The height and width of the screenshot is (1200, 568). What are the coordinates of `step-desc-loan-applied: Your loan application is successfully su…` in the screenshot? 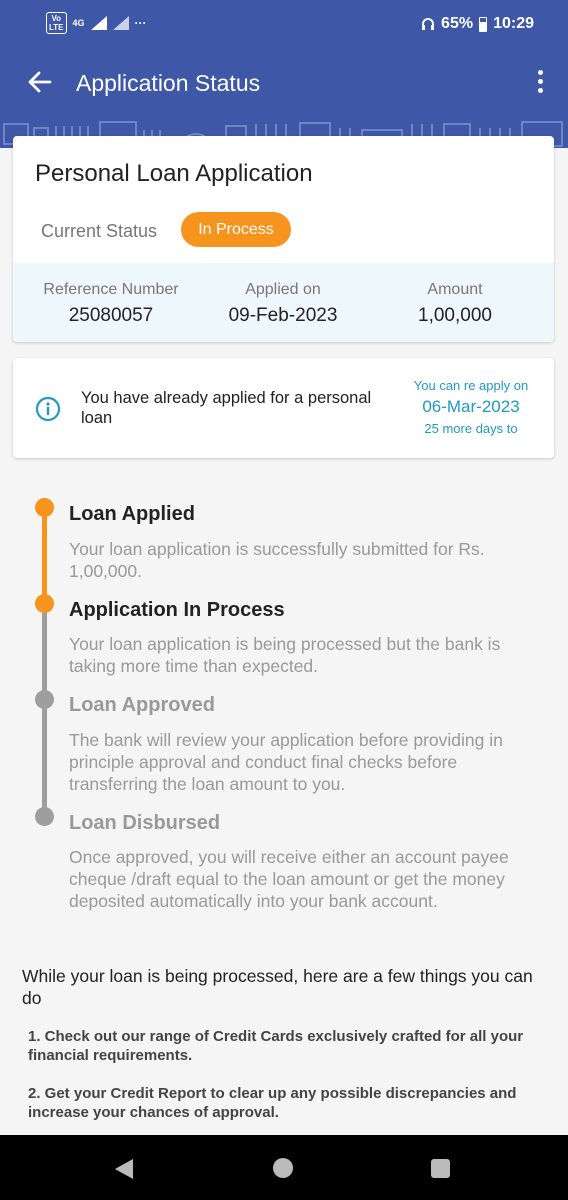 It's located at (277, 560).